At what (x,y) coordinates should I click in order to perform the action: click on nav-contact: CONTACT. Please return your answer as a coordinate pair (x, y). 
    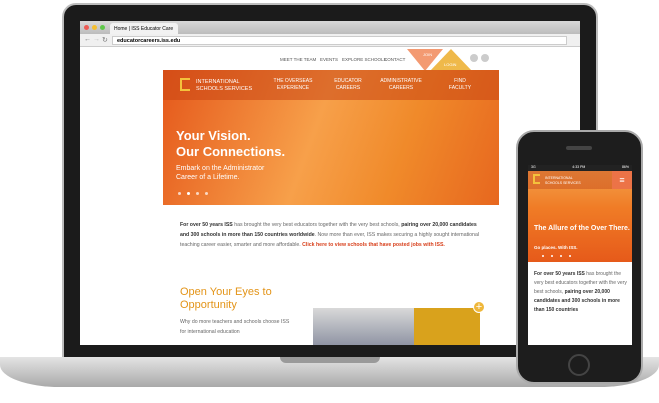
    Looking at the image, I should click on (394, 59).